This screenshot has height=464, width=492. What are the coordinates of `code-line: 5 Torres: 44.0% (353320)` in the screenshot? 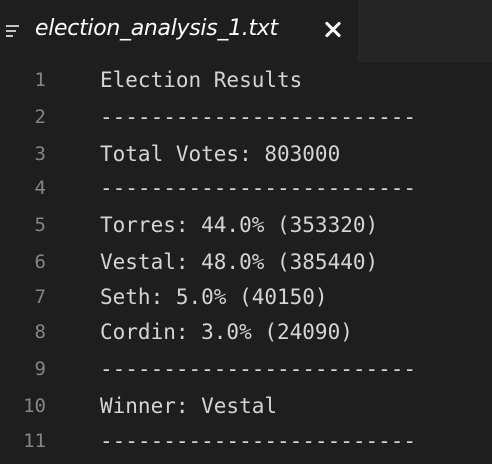 It's located at (246, 225).